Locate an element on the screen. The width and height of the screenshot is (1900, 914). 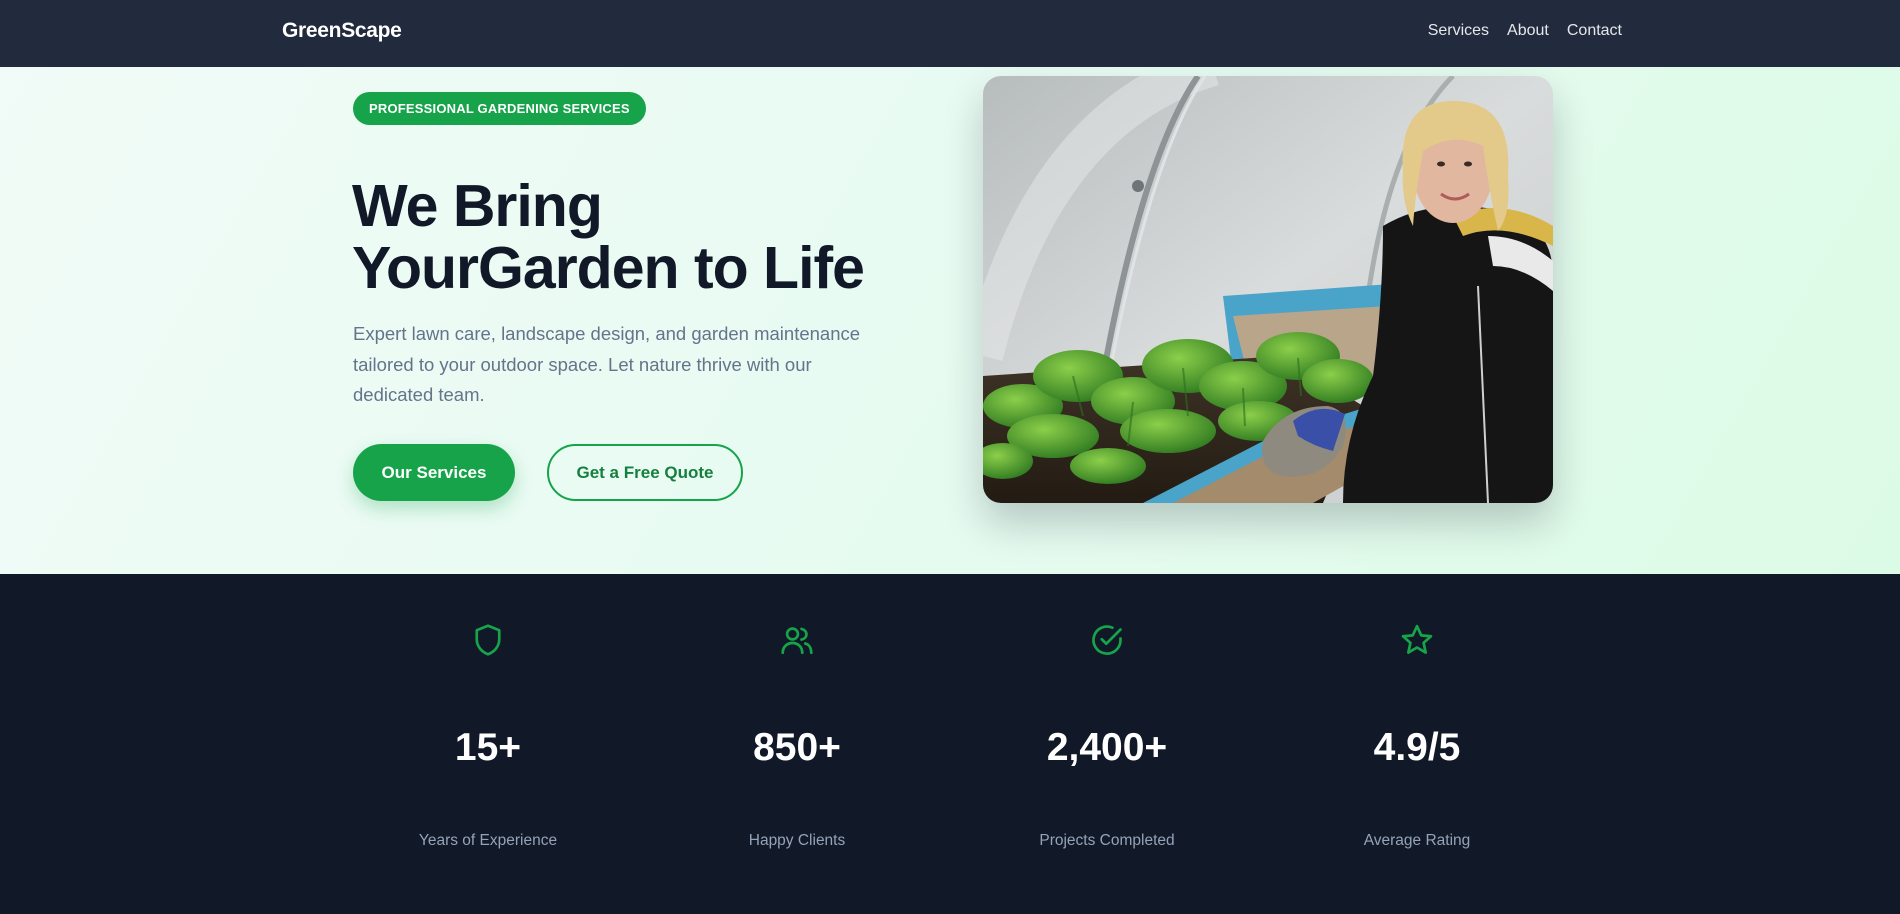
nav-links: Services About Contact is located at coordinates (1525, 31).